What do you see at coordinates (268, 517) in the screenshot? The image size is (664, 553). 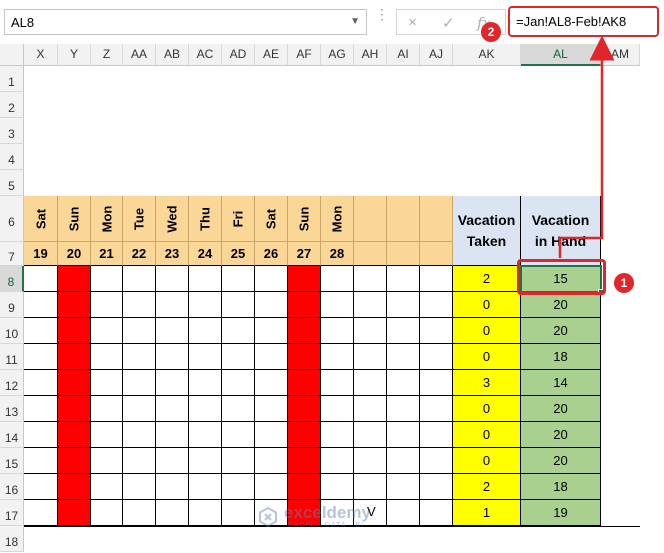 I see `exceldemy-logo-icon` at bounding box center [268, 517].